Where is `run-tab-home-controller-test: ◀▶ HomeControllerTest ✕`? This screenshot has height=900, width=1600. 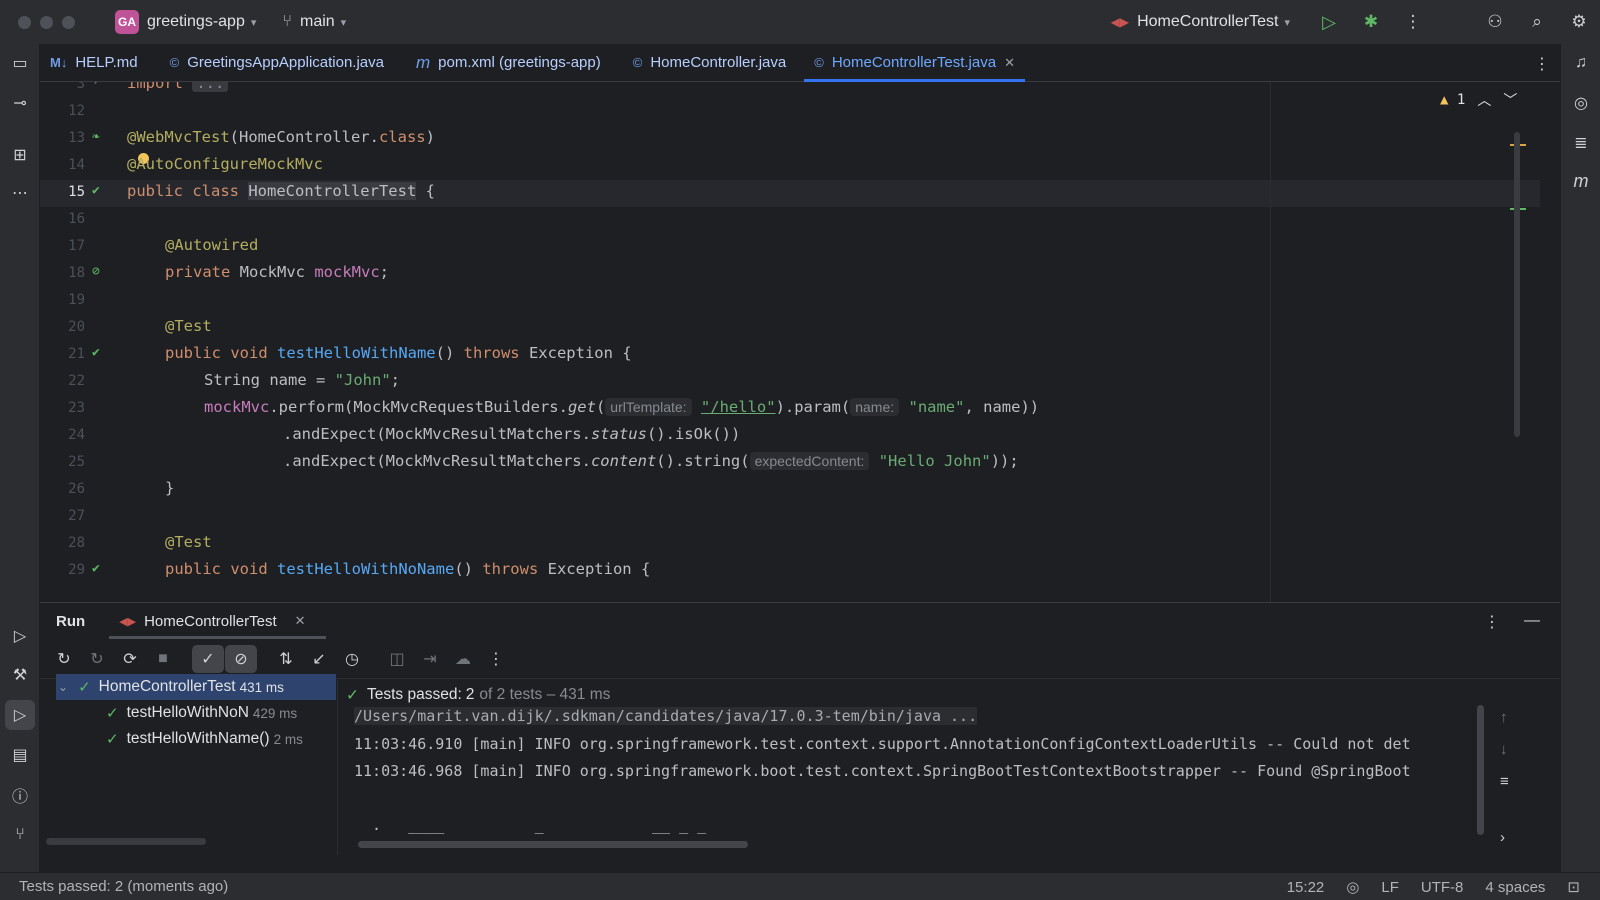
run-tab-home-controller-test: ◀▶ HomeControllerTest ✕ is located at coordinates (217, 621).